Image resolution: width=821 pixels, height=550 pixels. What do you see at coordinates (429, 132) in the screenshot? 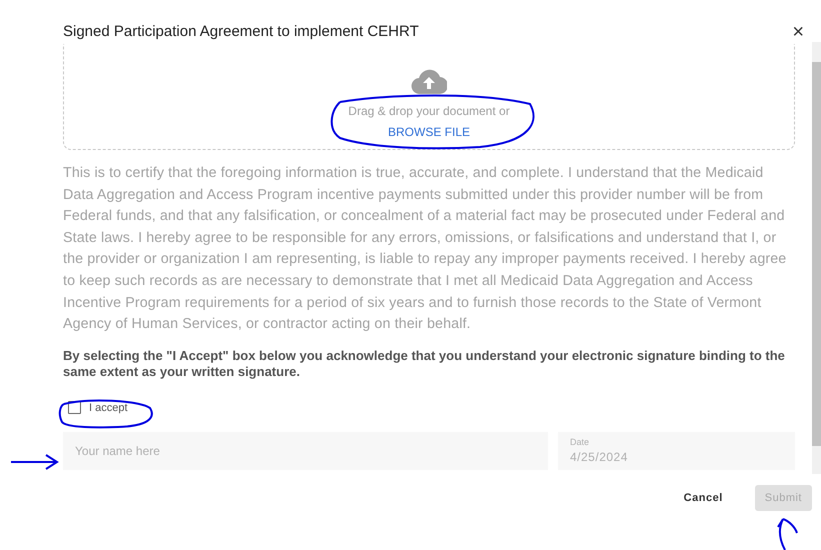
I see `browse-file-link: BROWSE FILE` at bounding box center [429, 132].